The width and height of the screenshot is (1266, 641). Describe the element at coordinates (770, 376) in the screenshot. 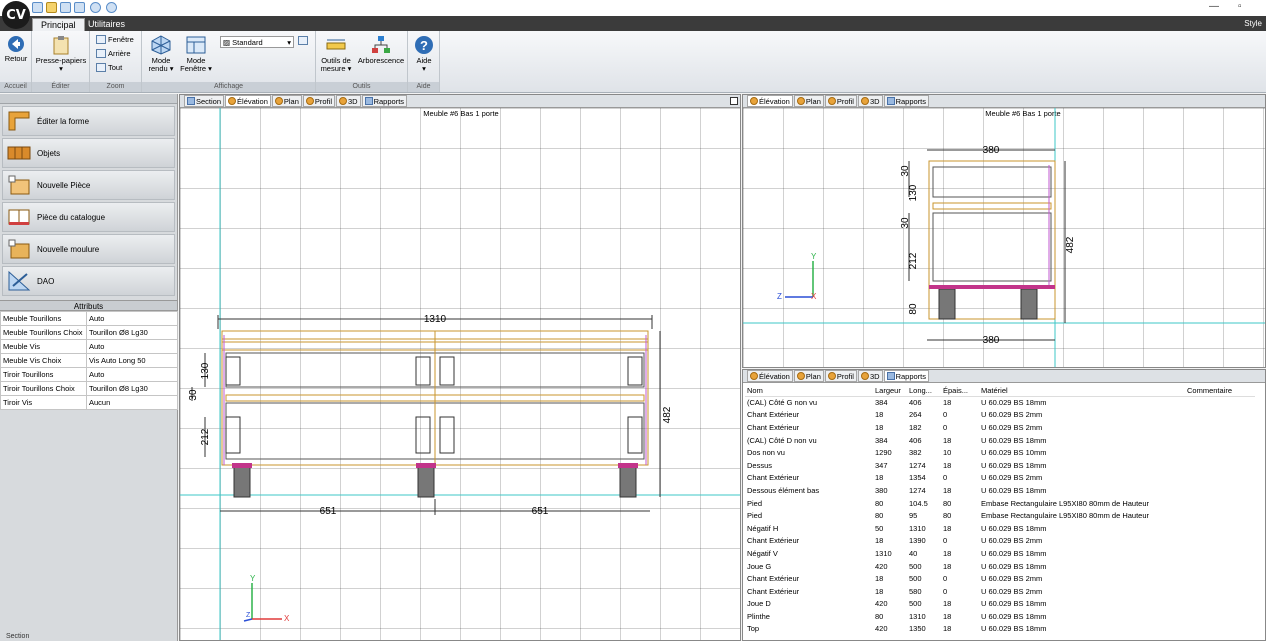

I see `tab-elevation: Élévation` at that location.